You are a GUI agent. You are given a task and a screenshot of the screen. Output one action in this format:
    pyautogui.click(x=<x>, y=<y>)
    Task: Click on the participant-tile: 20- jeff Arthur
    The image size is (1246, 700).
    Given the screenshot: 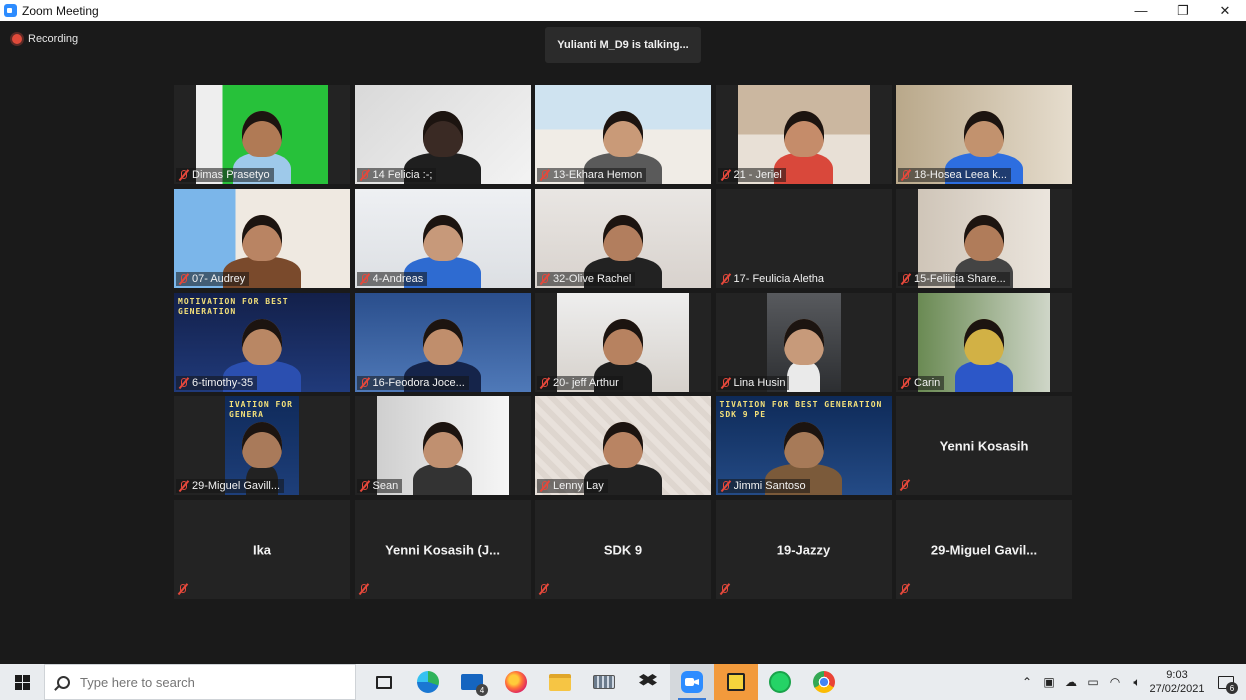 What is the action you would take?
    pyautogui.click(x=623, y=342)
    